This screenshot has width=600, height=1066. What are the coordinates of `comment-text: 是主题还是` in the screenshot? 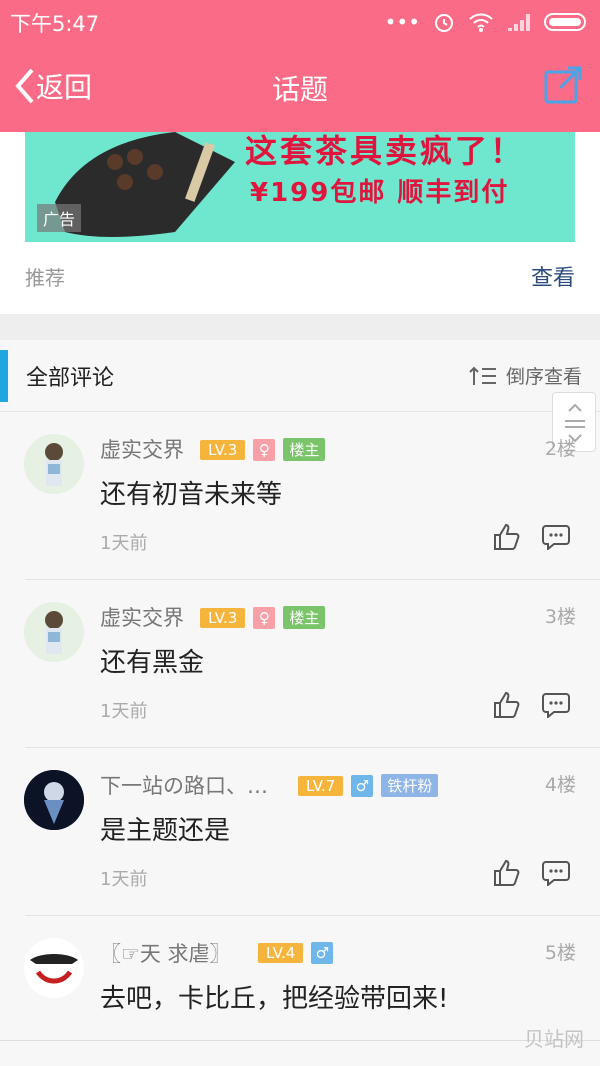 It's located at (165, 831).